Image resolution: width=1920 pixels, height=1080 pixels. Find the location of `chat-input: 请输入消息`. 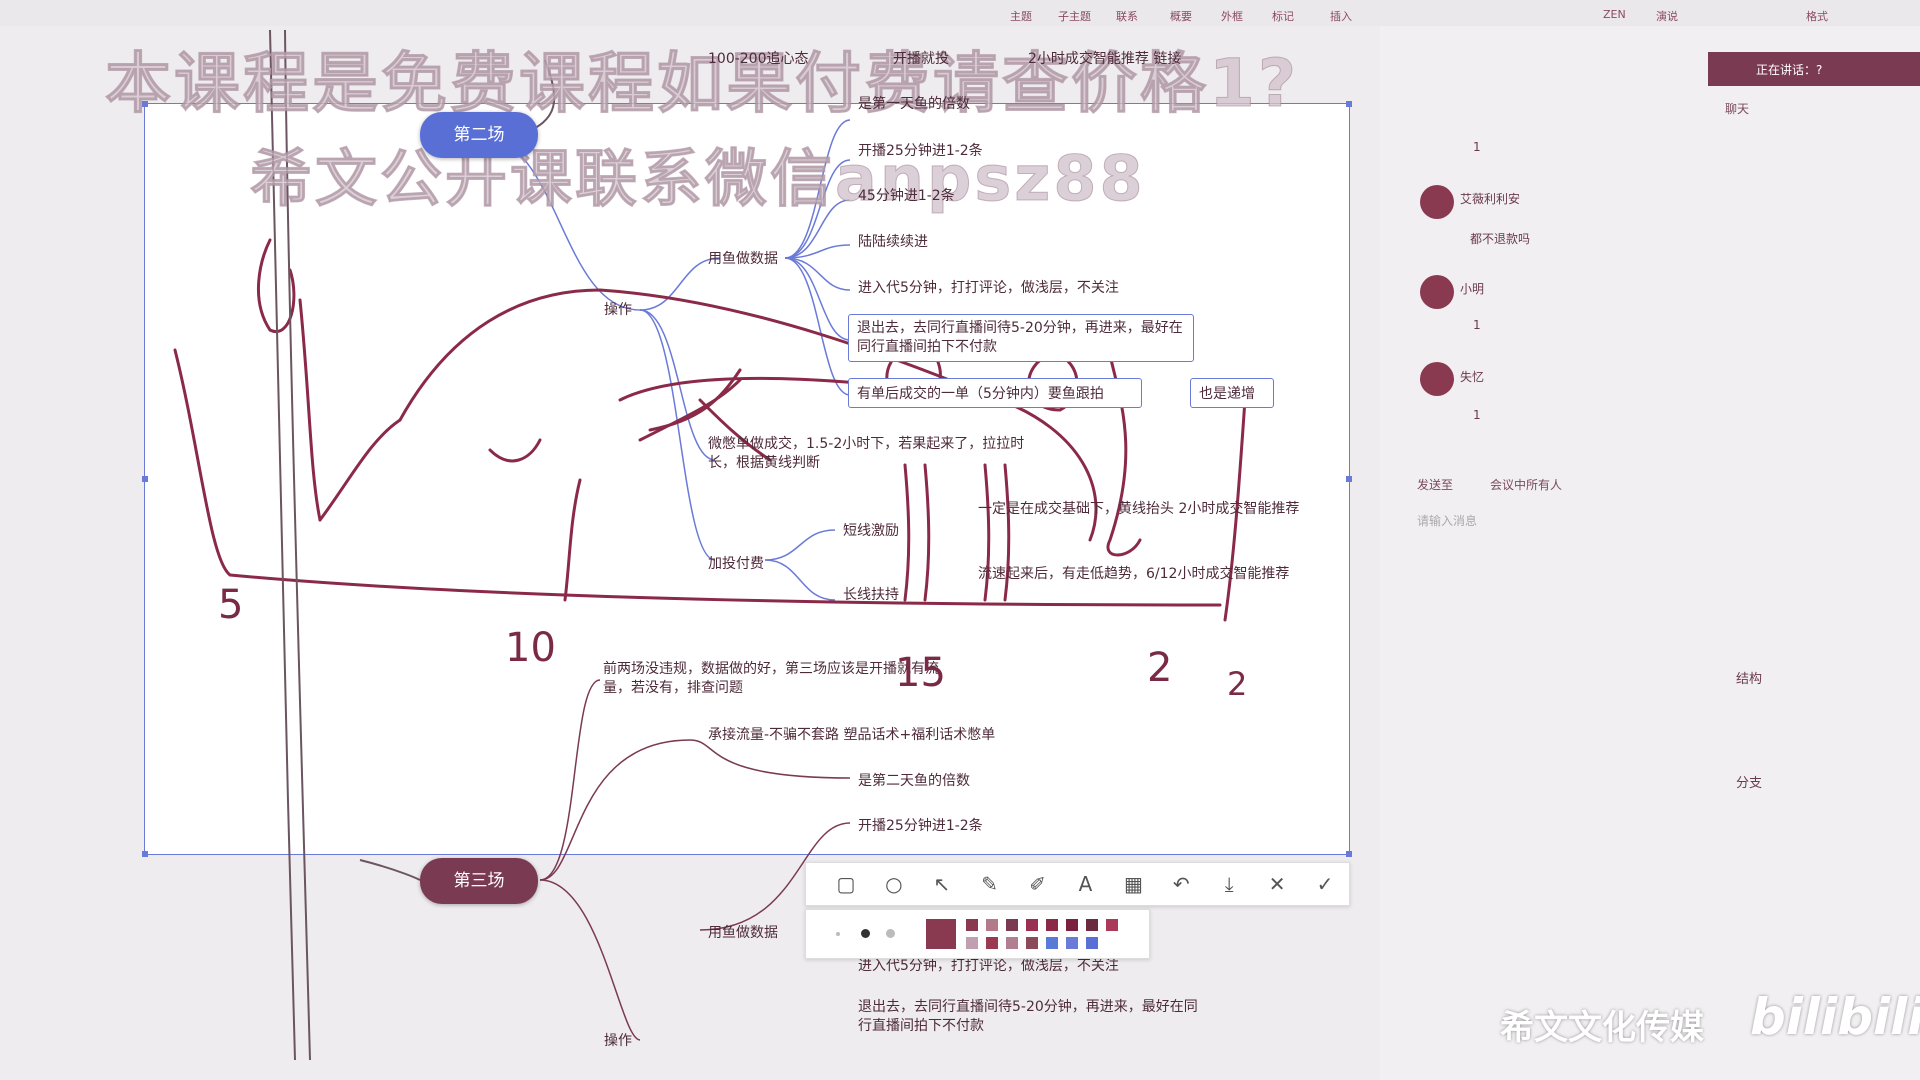

chat-input: 请输入消息 is located at coordinates (1447, 520).